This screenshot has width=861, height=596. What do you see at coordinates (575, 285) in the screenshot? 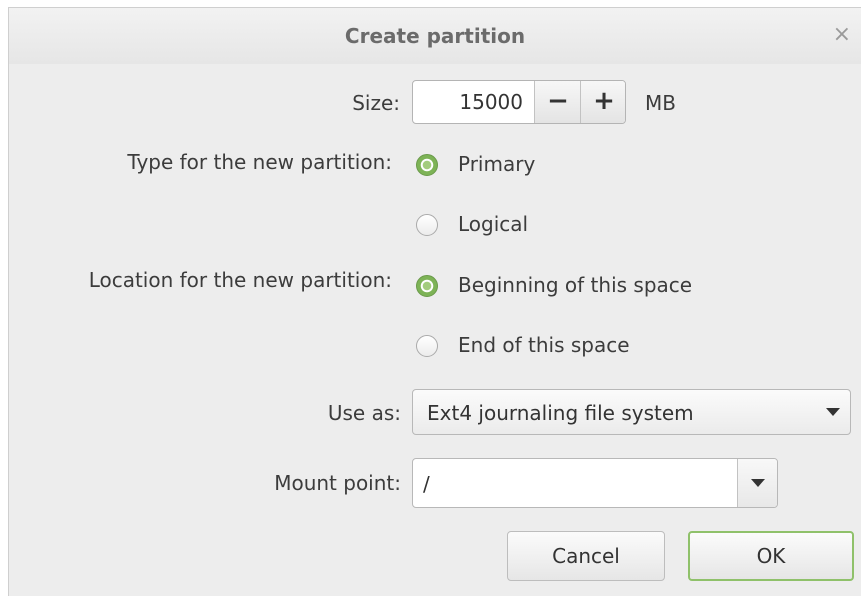
I see `radio-beginning-label: Beginning of this space` at bounding box center [575, 285].